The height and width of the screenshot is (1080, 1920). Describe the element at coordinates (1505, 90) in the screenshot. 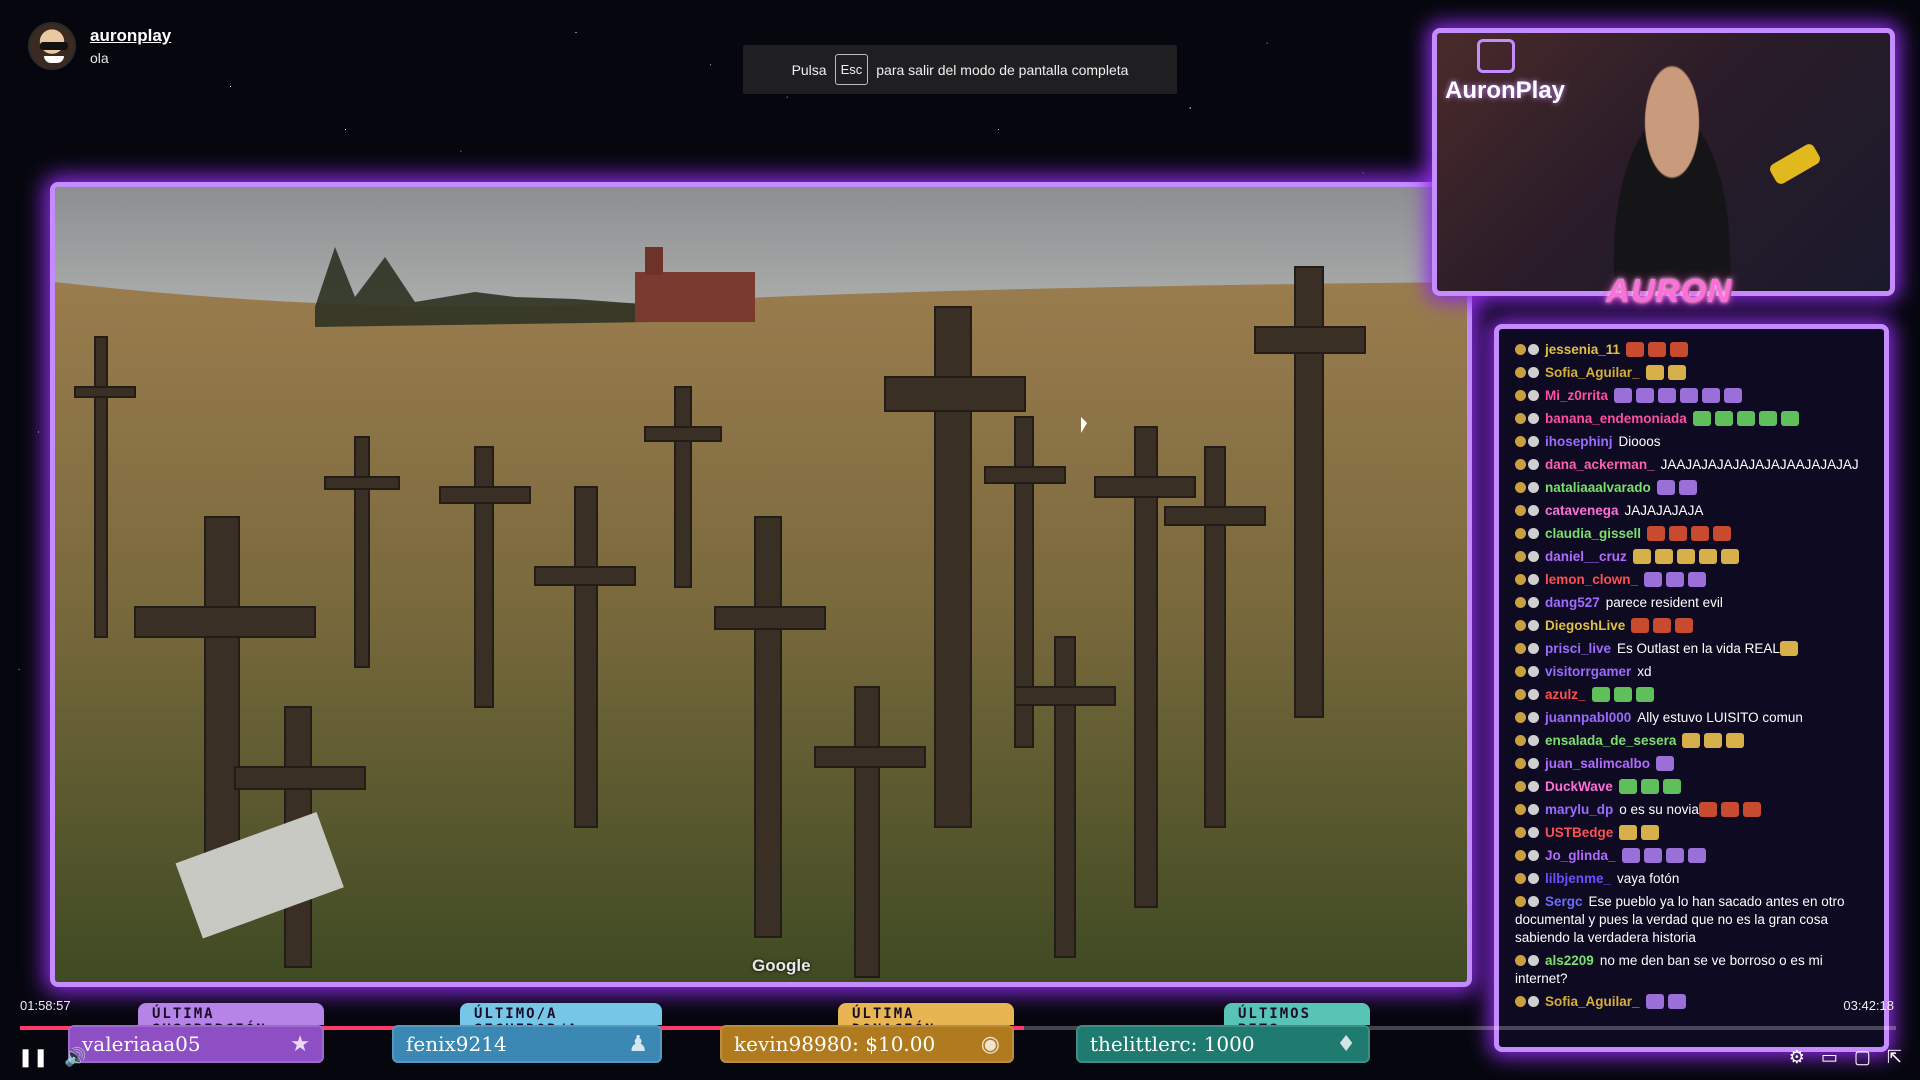

I see `webcam-brand-sign: AuronPlay` at that location.